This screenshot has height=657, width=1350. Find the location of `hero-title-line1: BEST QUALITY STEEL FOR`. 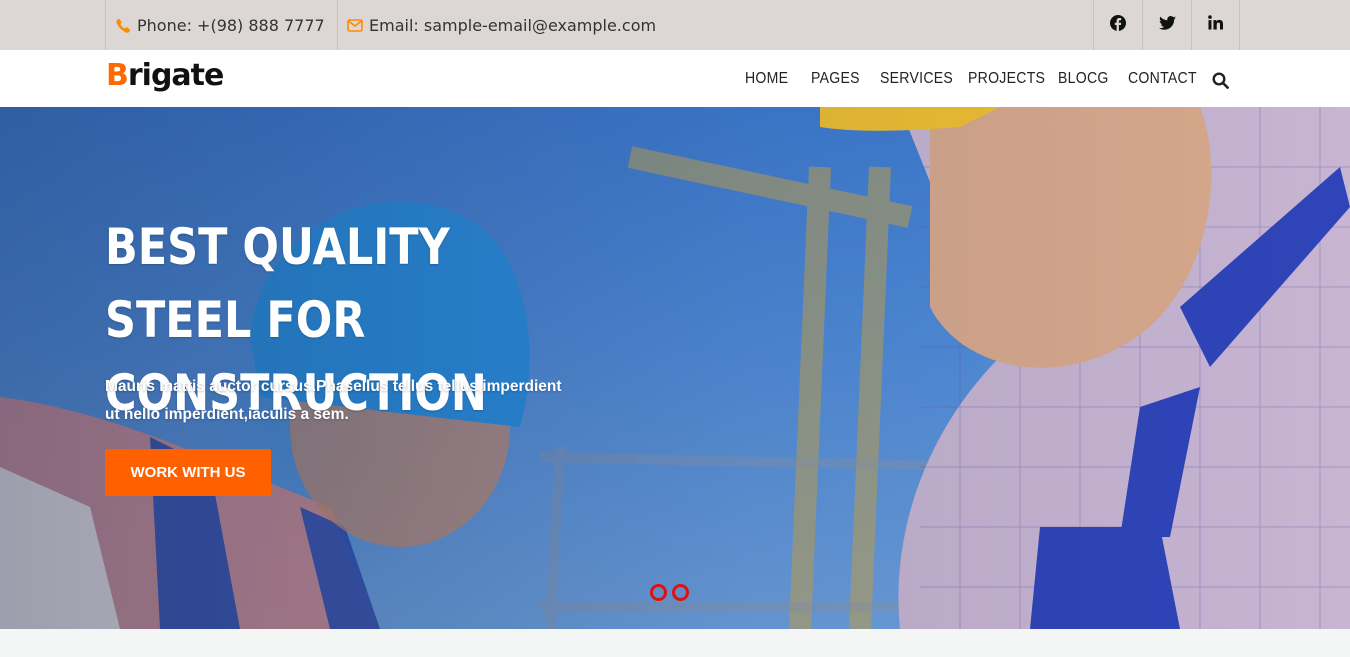

hero-title-line1: BEST QUALITY STEEL FOR is located at coordinates (277, 283).